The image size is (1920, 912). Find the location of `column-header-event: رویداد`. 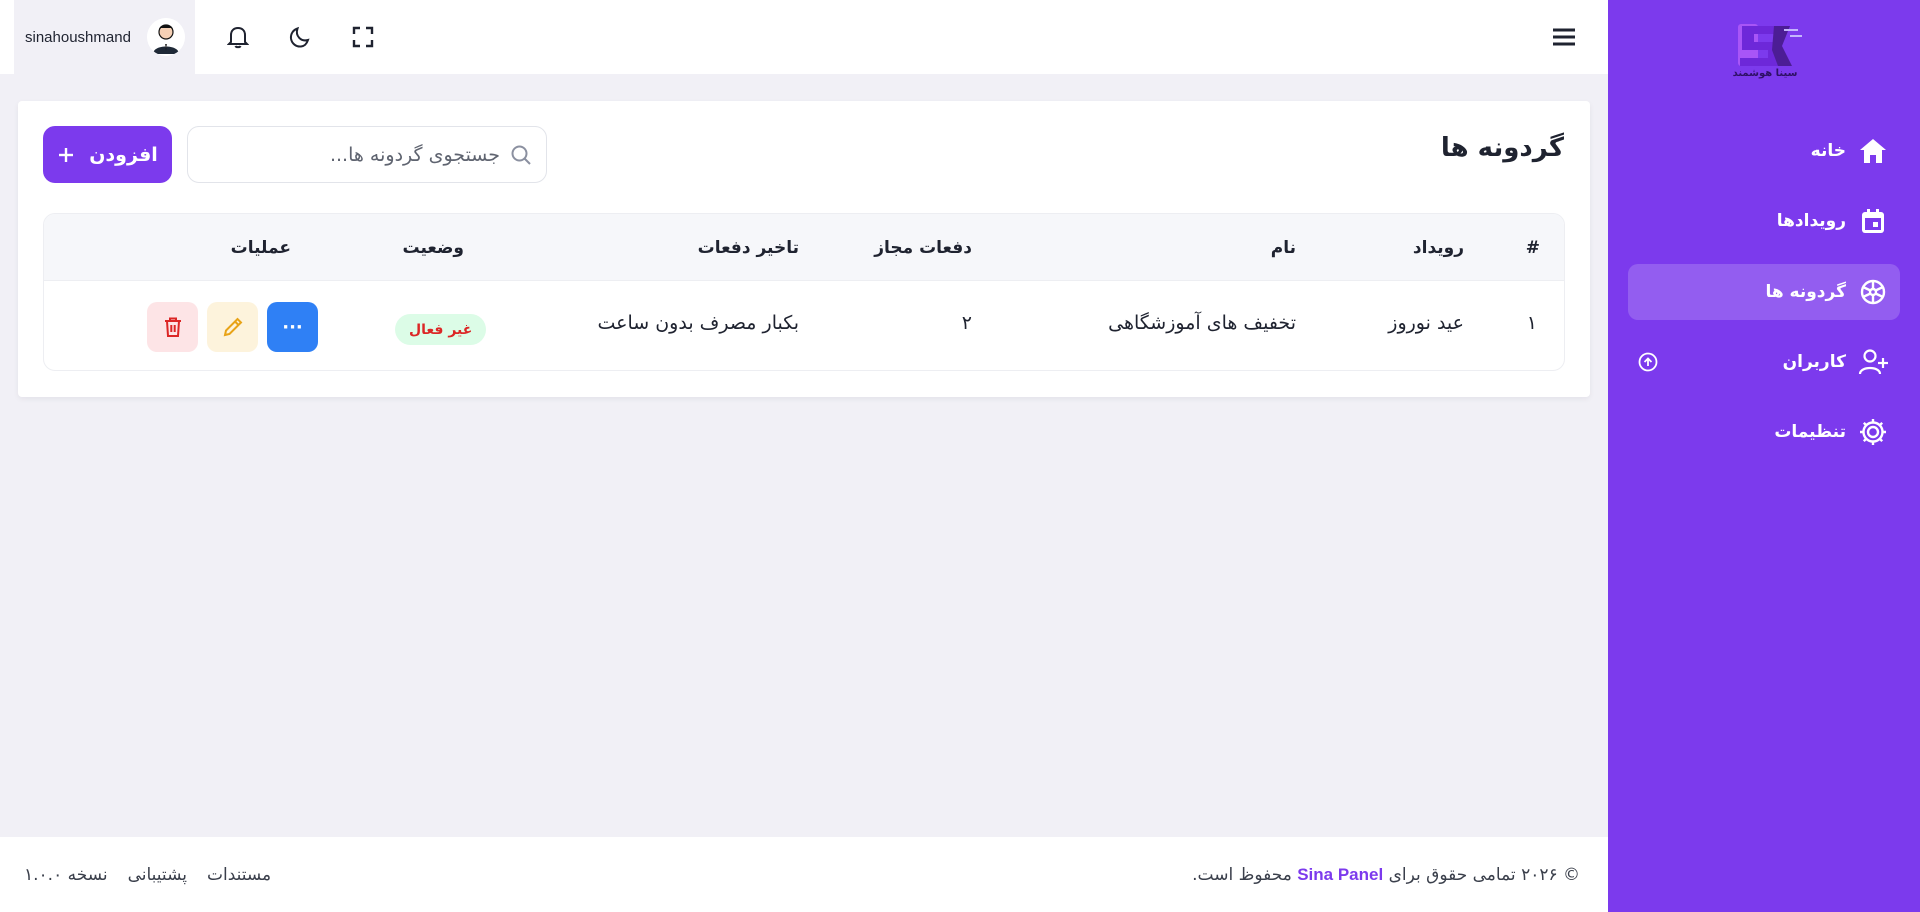

column-header-event: رویداد is located at coordinates (1438, 248).